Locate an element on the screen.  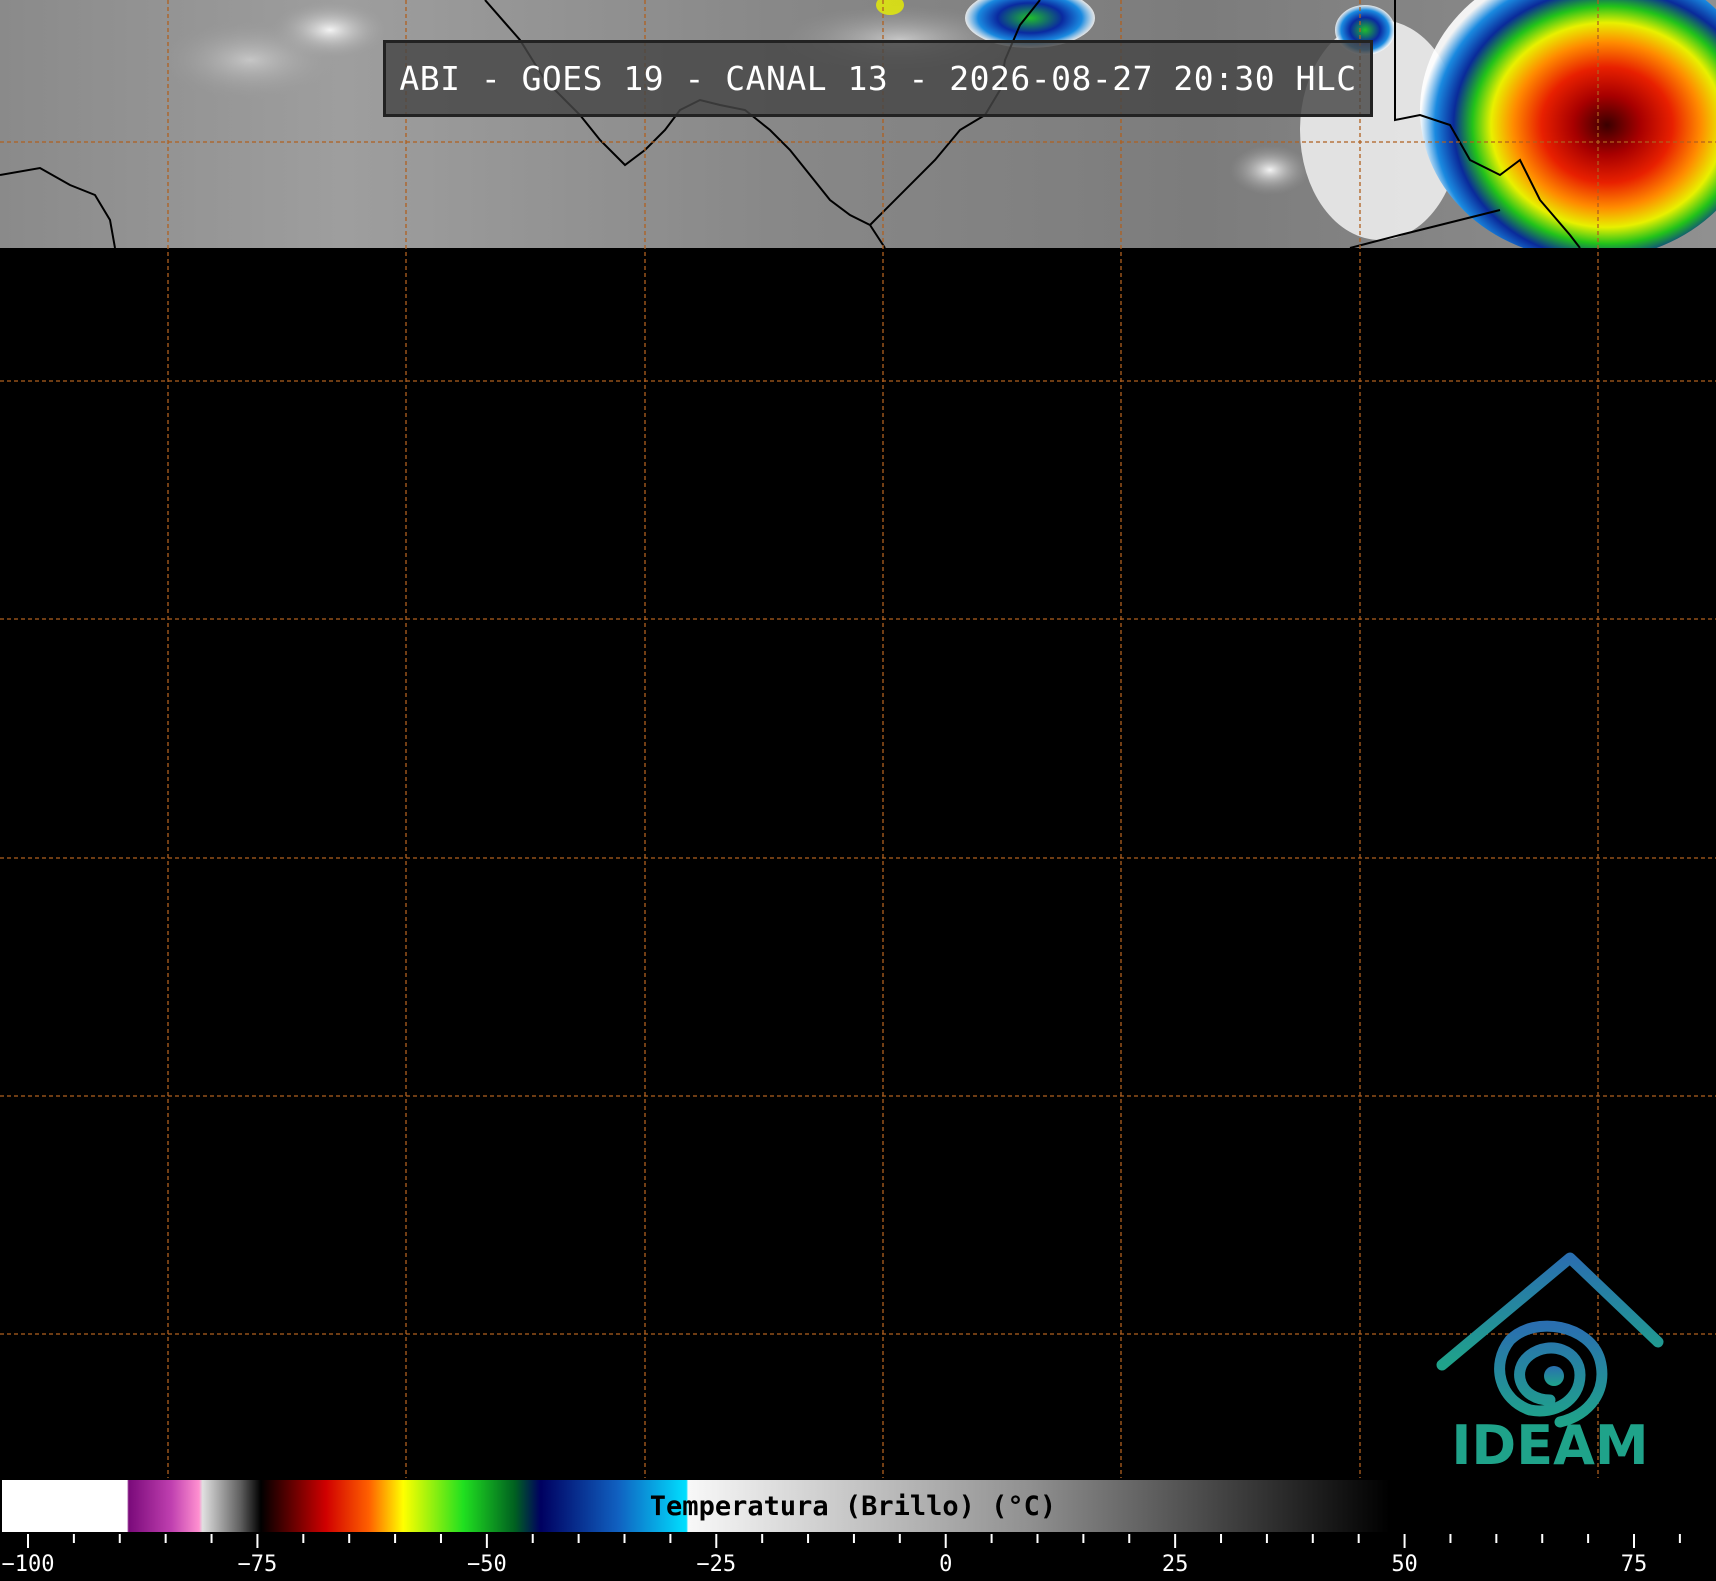
colorbar-tick-label: −100 is located at coordinates (28, 1564).